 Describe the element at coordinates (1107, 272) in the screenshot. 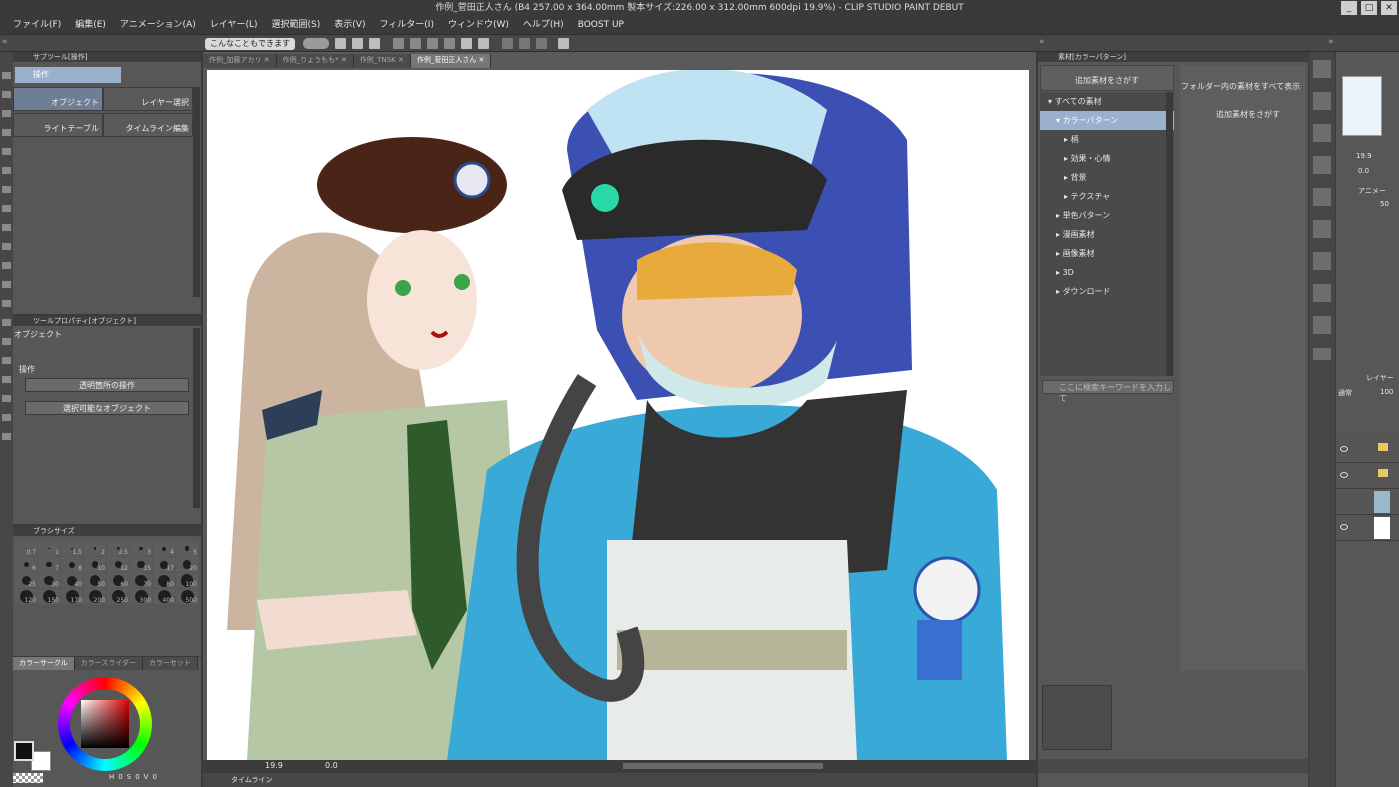

I see `material-tree-item: ▸ 3D` at that location.